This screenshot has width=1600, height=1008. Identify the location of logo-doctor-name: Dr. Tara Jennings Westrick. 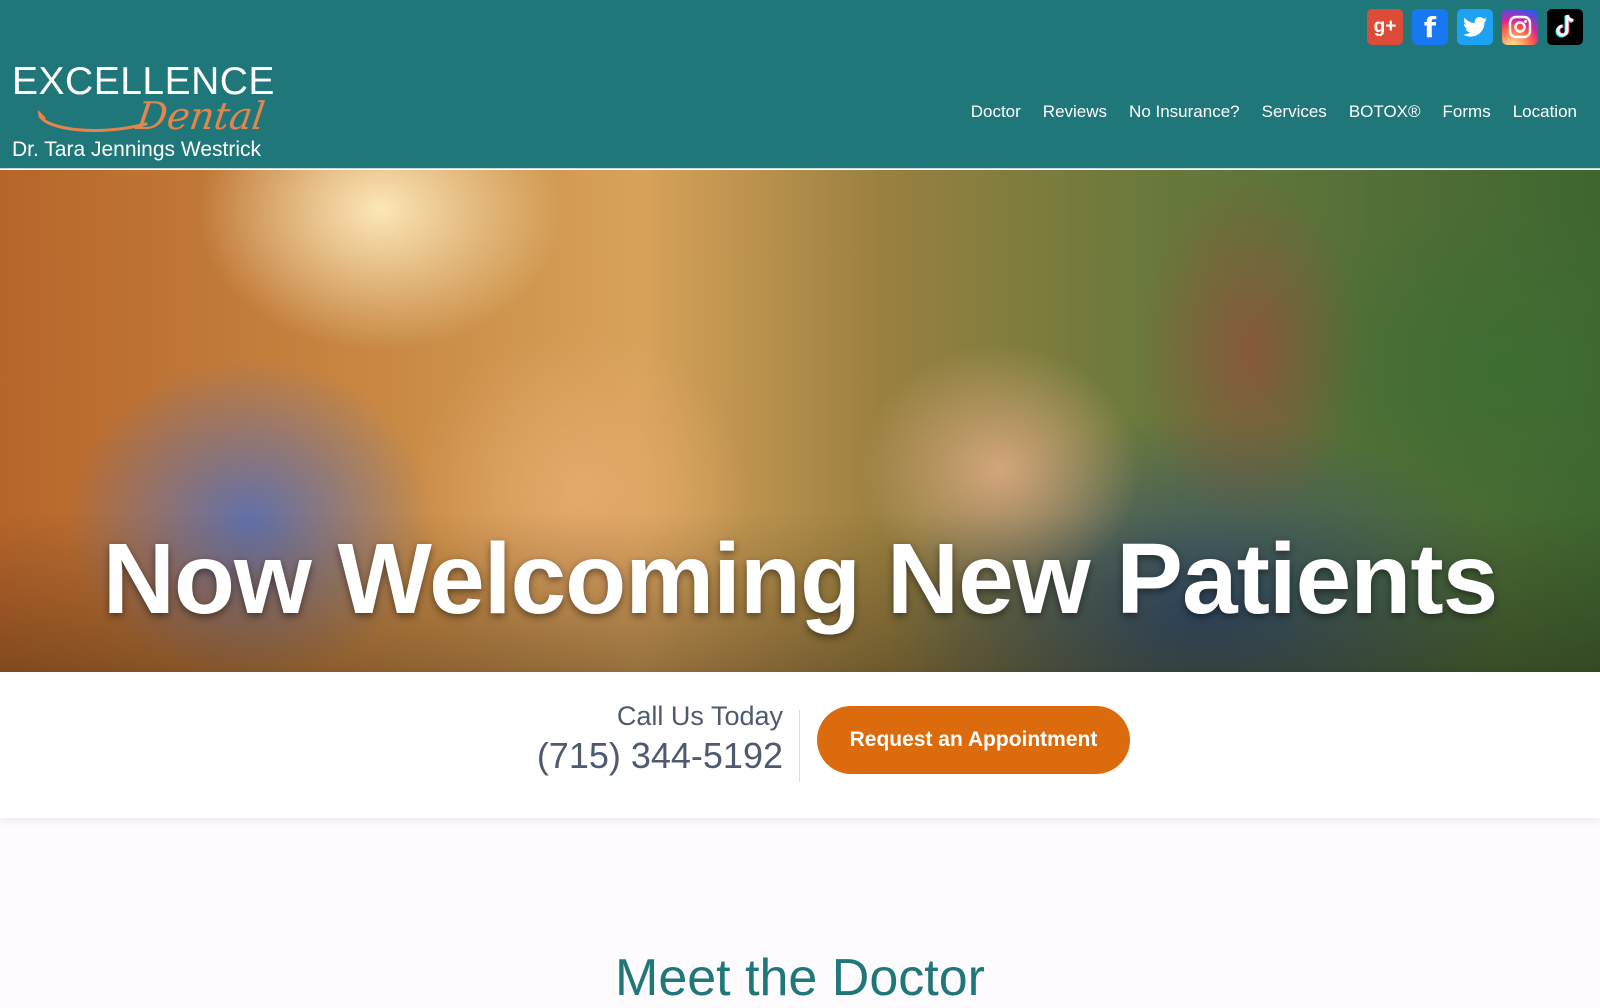
(136, 149).